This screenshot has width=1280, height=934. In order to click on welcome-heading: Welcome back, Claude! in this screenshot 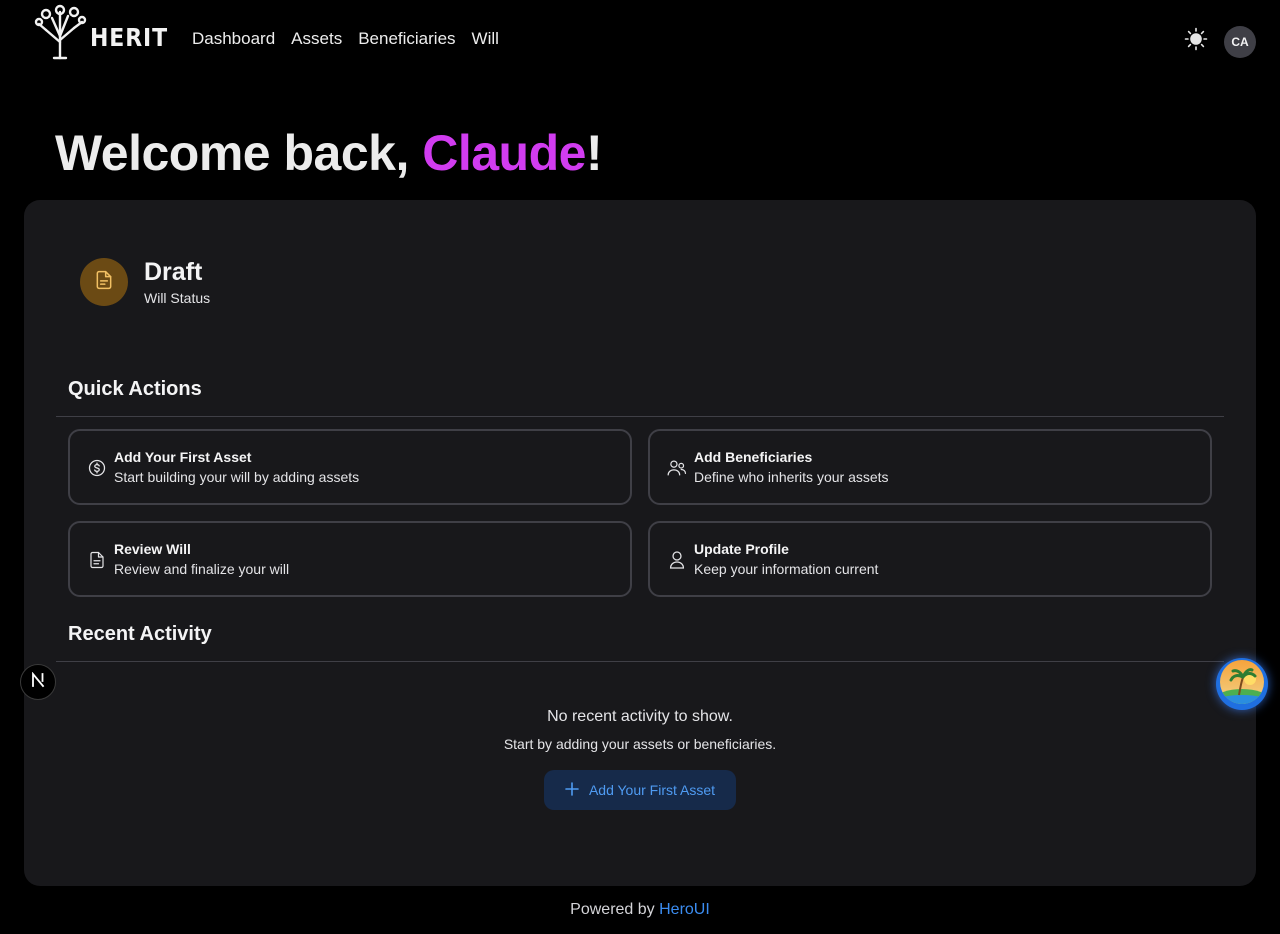, I will do `click(329, 153)`.